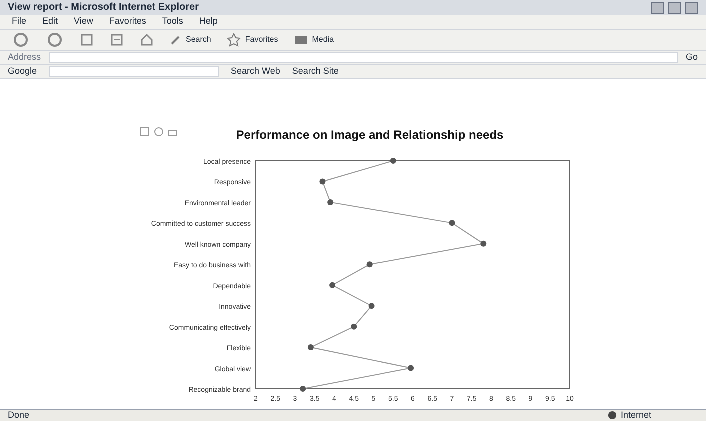 The image size is (706, 421). Describe the element at coordinates (147, 39) in the screenshot. I see `home-icon` at that location.